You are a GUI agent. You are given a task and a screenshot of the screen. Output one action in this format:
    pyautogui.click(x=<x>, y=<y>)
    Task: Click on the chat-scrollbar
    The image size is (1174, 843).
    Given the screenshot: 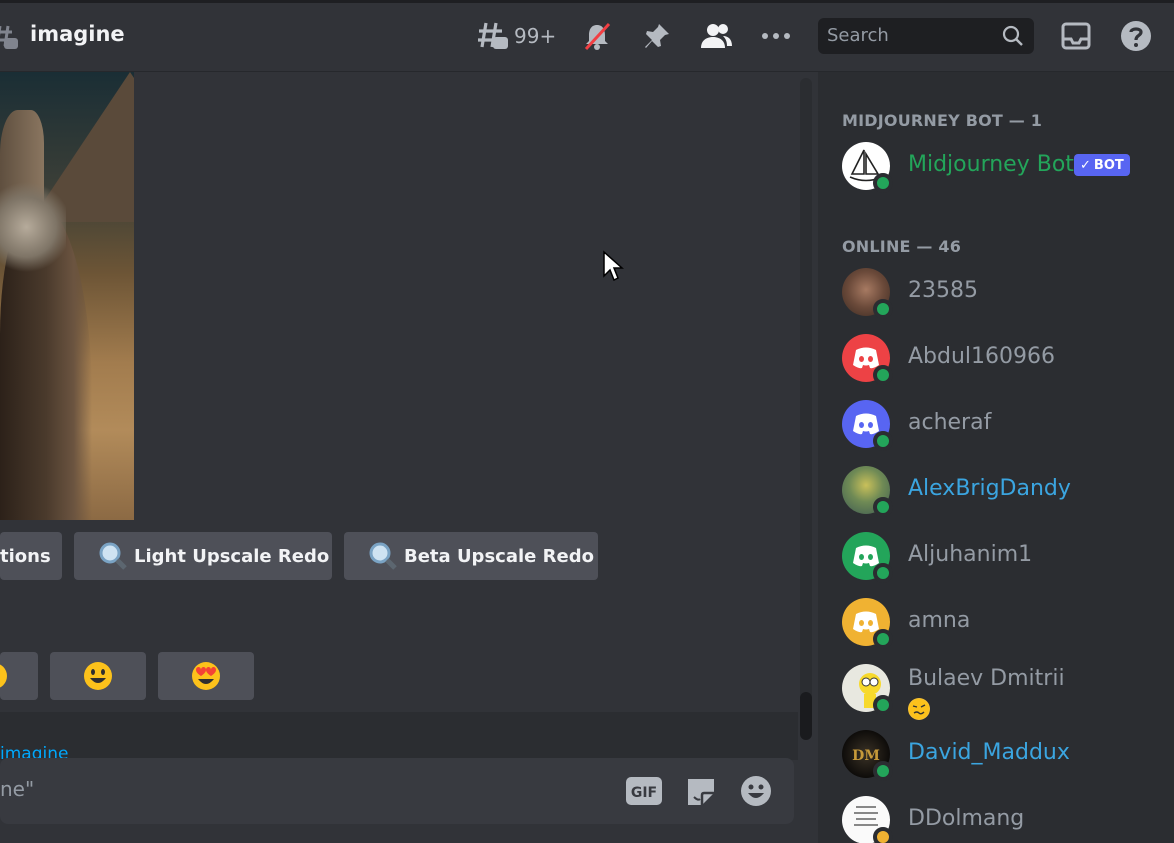 What is the action you would take?
    pyautogui.click(x=806, y=409)
    